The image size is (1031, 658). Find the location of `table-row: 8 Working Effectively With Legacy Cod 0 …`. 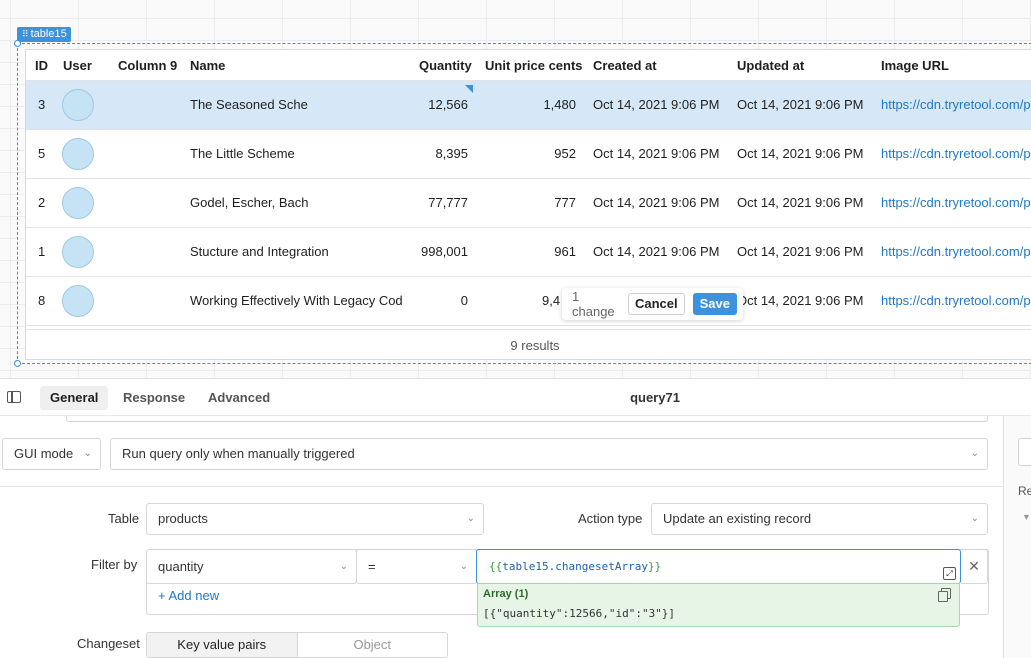

table-row: 8 Working Effectively With Legacy Cod 0 … is located at coordinates (528, 301).